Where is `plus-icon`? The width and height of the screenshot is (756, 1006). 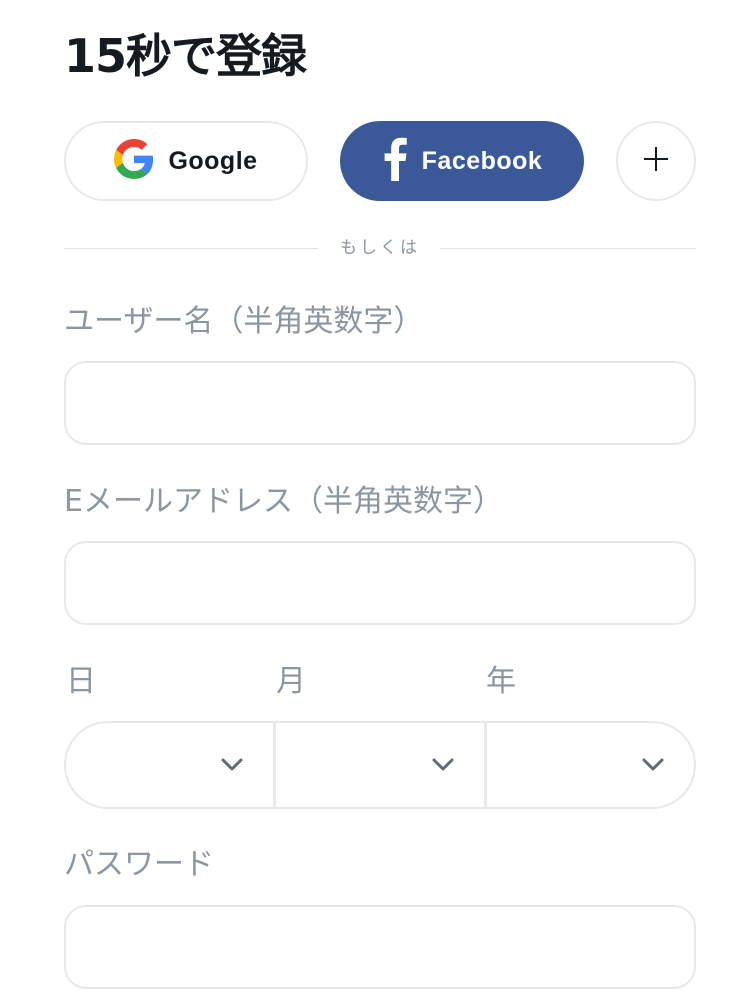 plus-icon is located at coordinates (656, 161).